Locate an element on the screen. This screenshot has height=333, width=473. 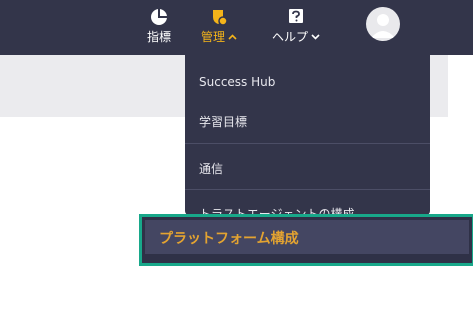
pie-chart-icon is located at coordinates (159, 17).